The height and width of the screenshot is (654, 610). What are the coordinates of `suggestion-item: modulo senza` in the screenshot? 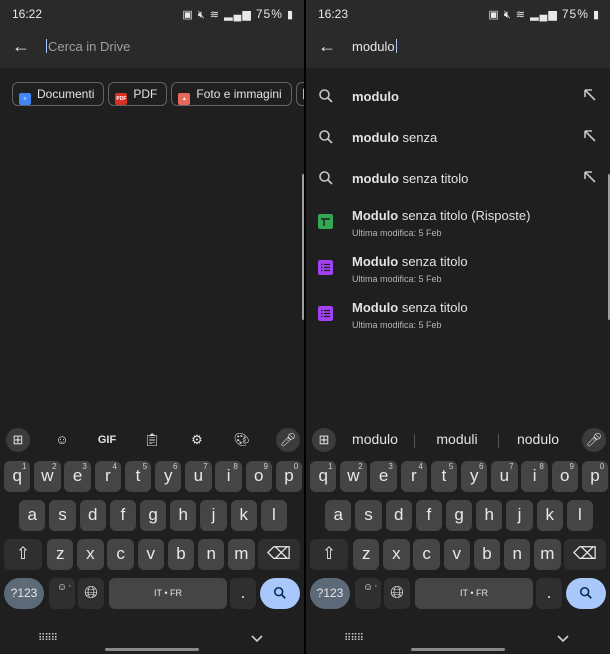 It's located at (458, 137).